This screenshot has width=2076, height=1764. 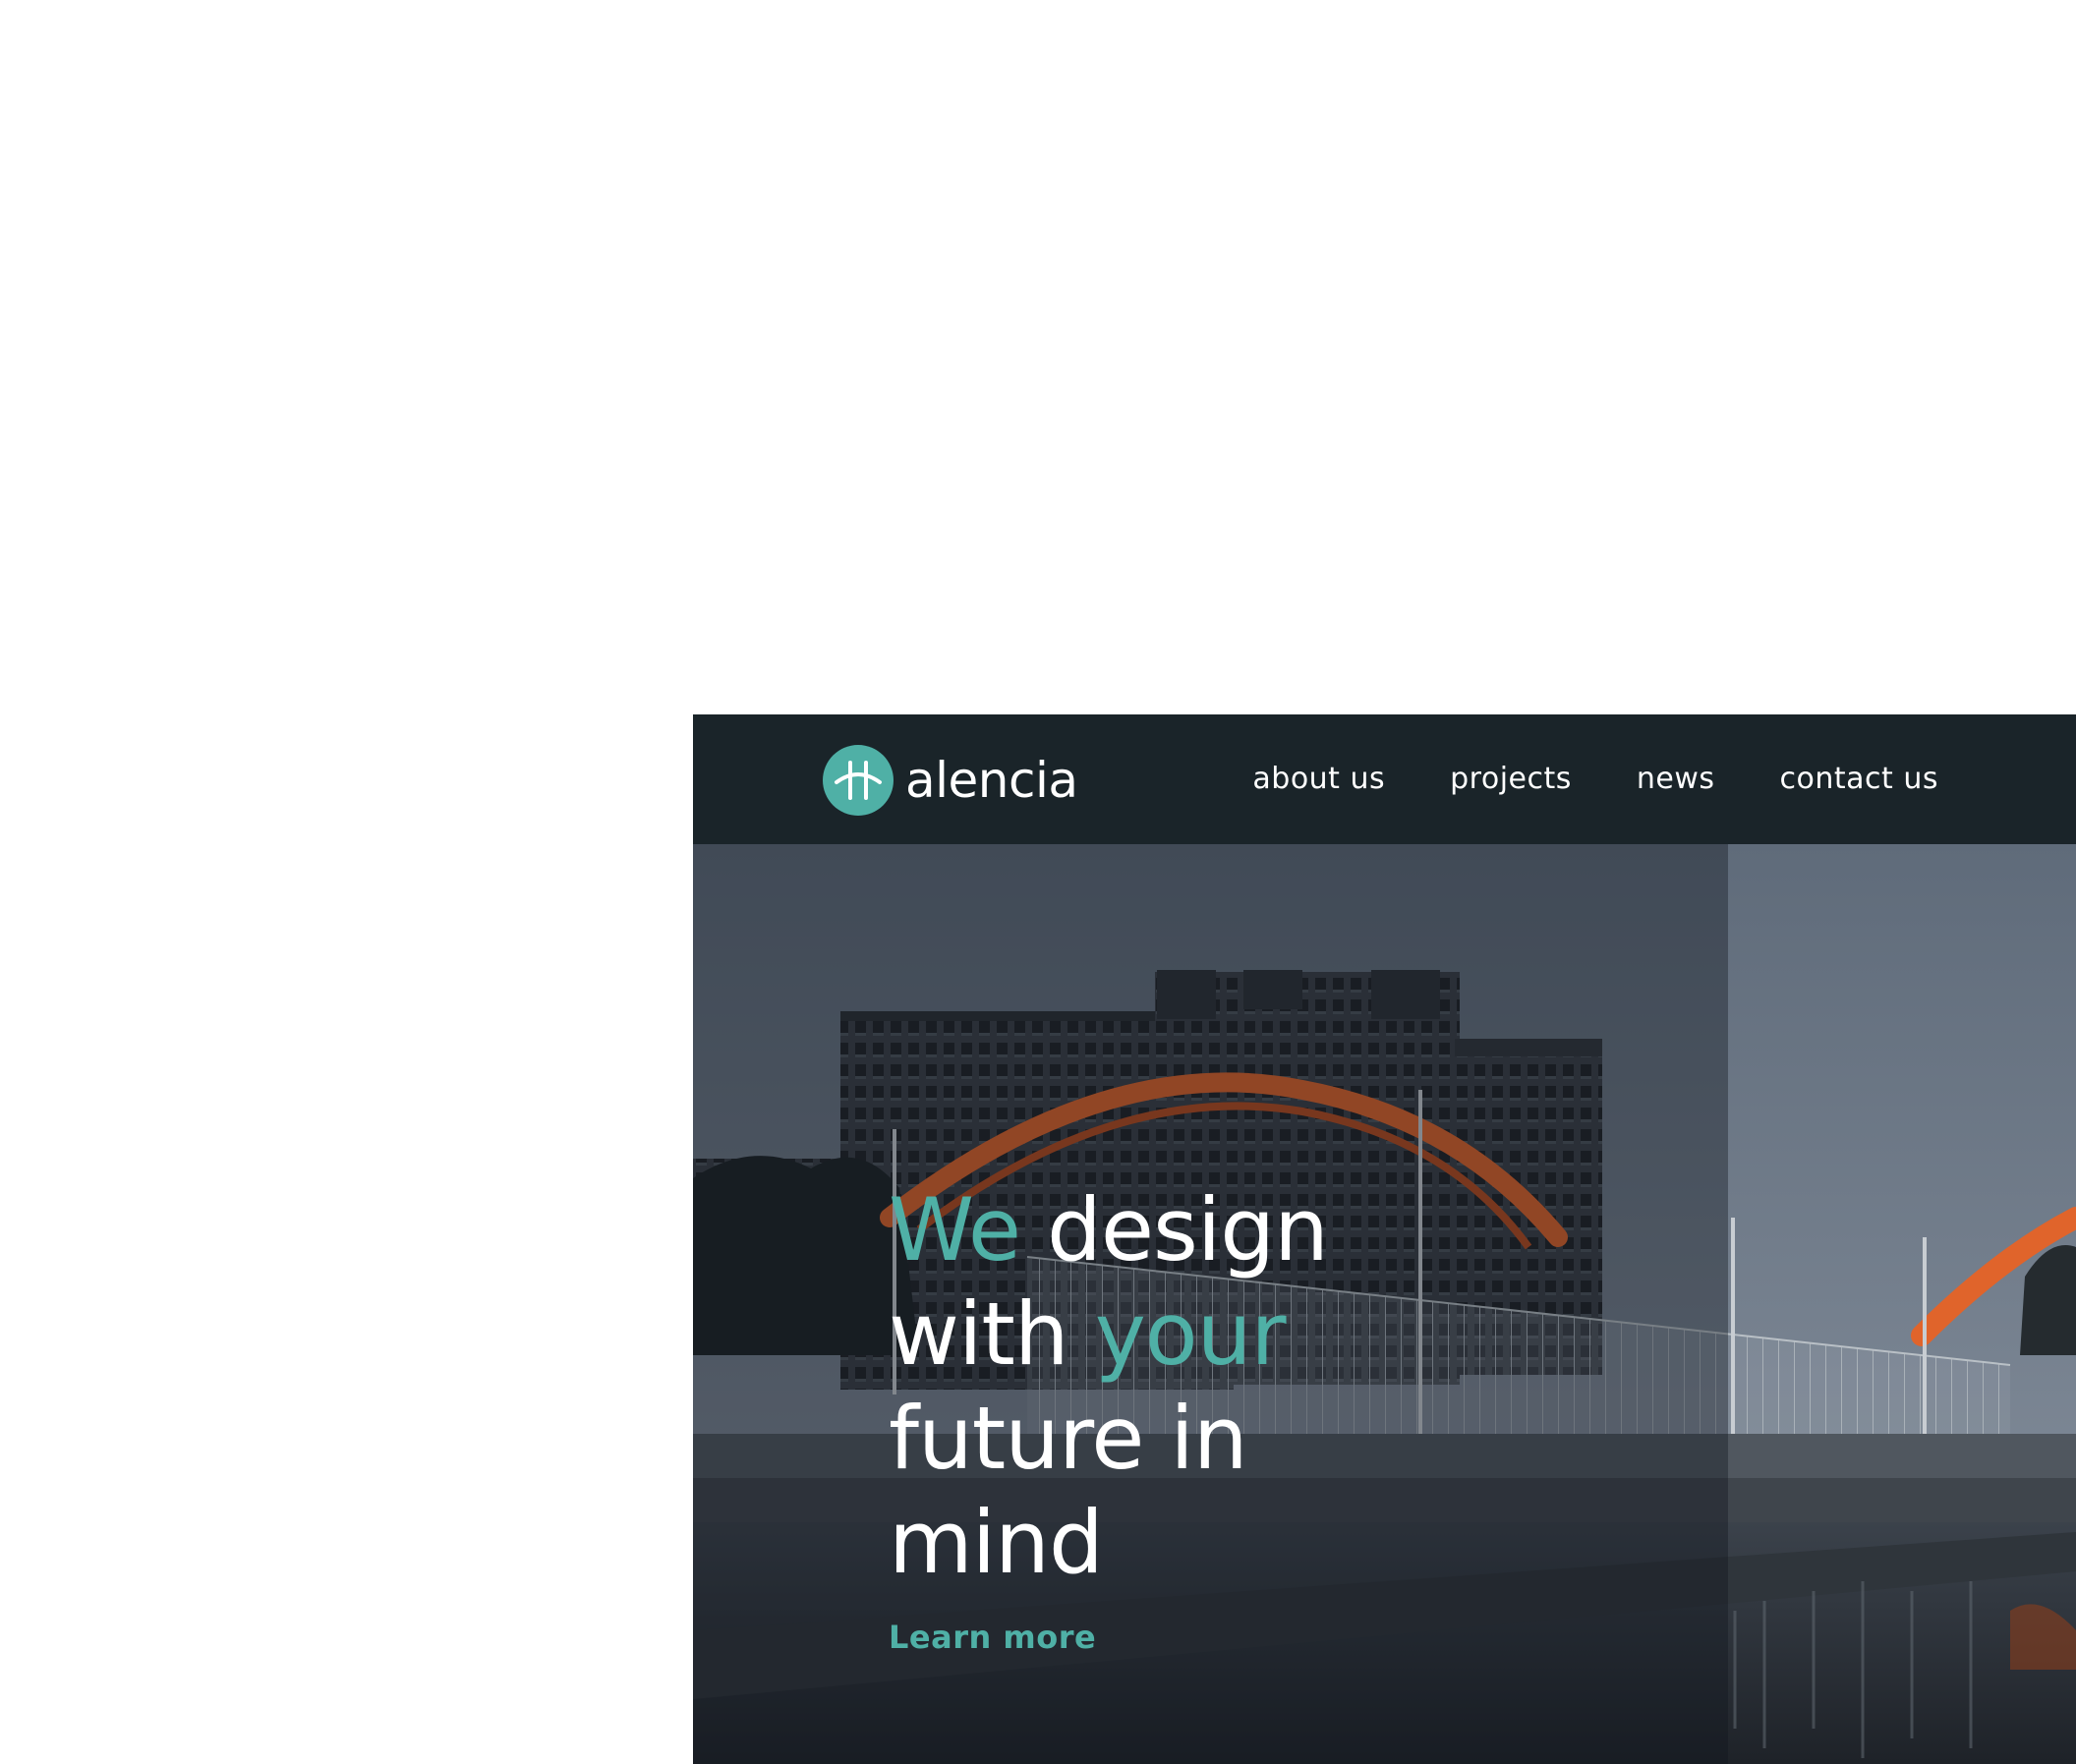 I want to click on nav-news: news, so click(x=1676, y=779).